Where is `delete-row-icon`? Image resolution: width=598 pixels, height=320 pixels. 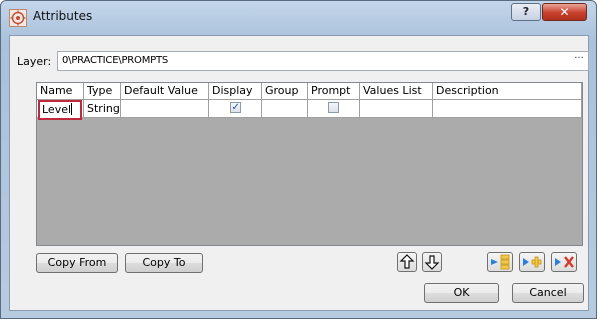 delete-row-icon is located at coordinates (564, 262).